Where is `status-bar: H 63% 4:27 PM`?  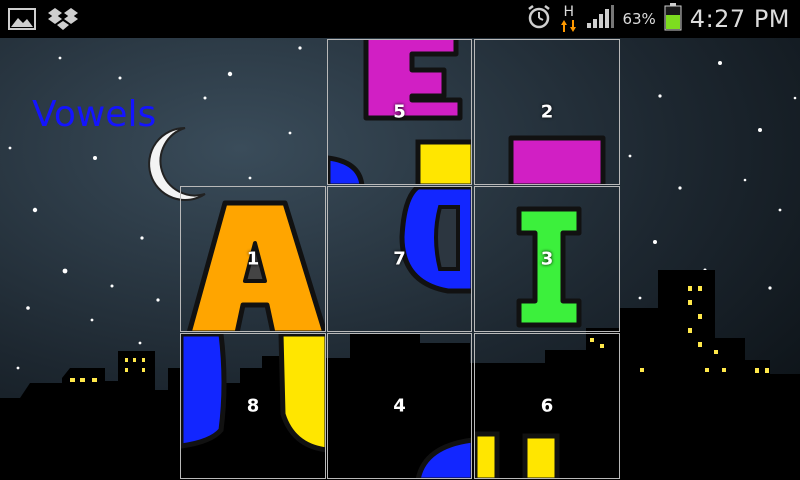 status-bar: H 63% 4:27 PM is located at coordinates (400, 19).